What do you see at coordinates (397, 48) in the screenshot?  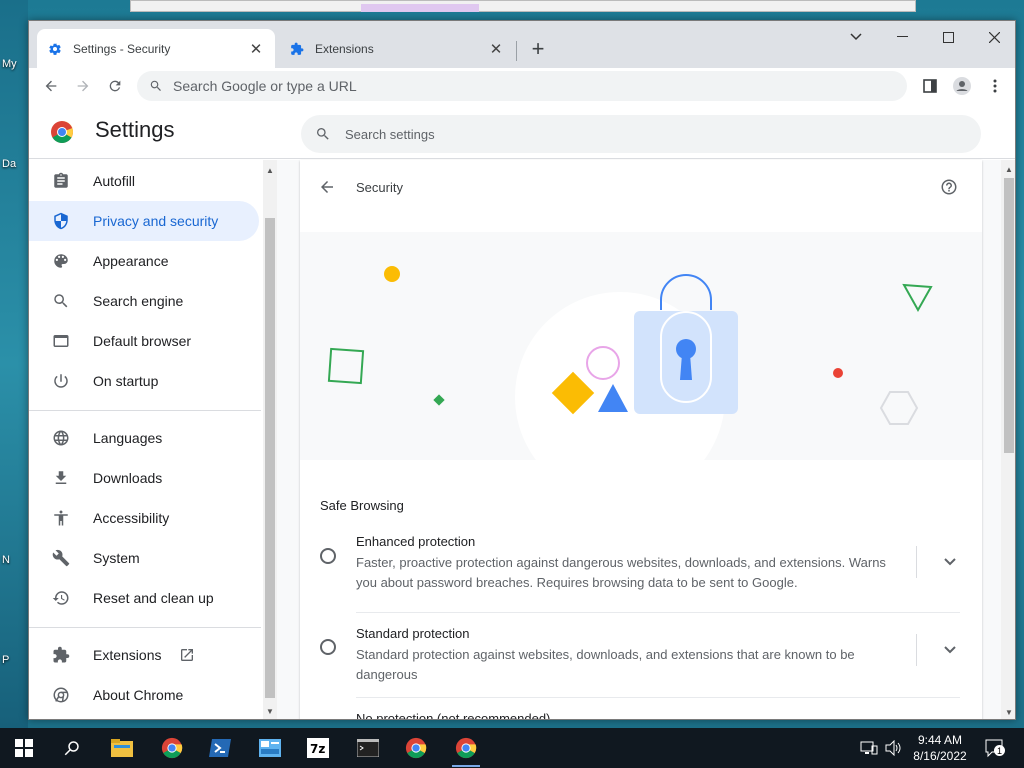 I see `tab-extensions: Extensions ✕` at bounding box center [397, 48].